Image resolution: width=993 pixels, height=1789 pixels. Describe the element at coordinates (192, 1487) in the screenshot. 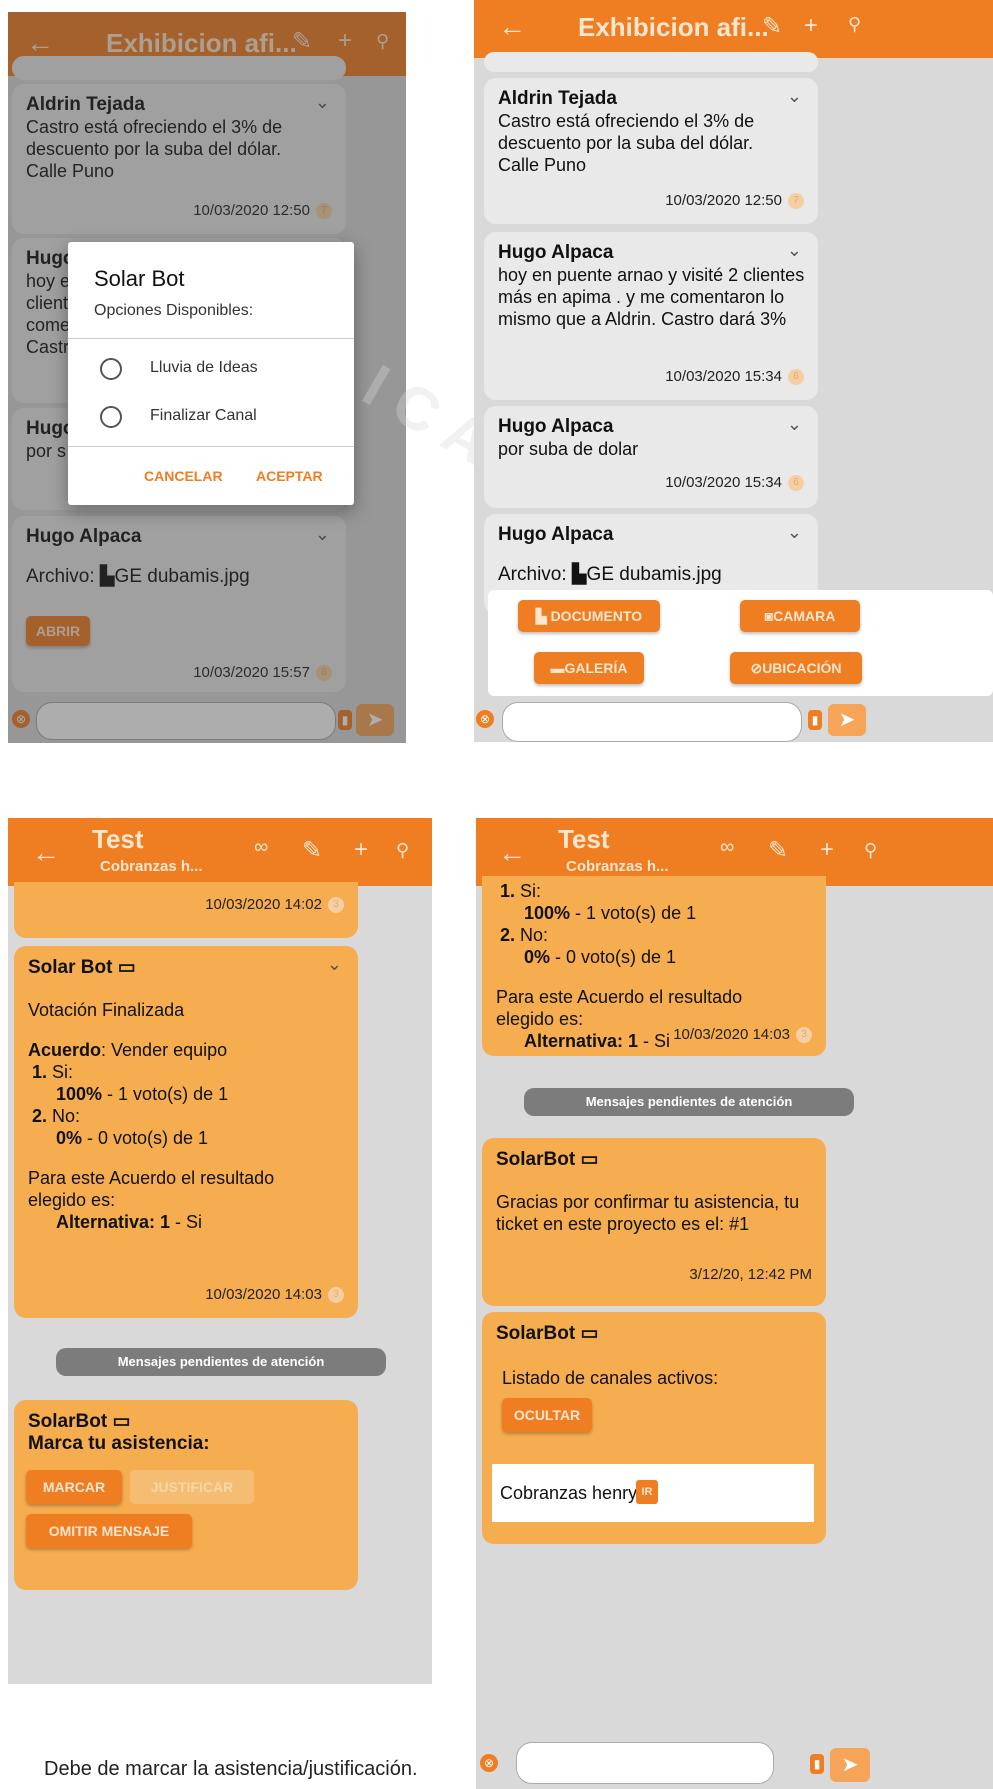

I see `justify-button: JUSTIFICAR` at that location.